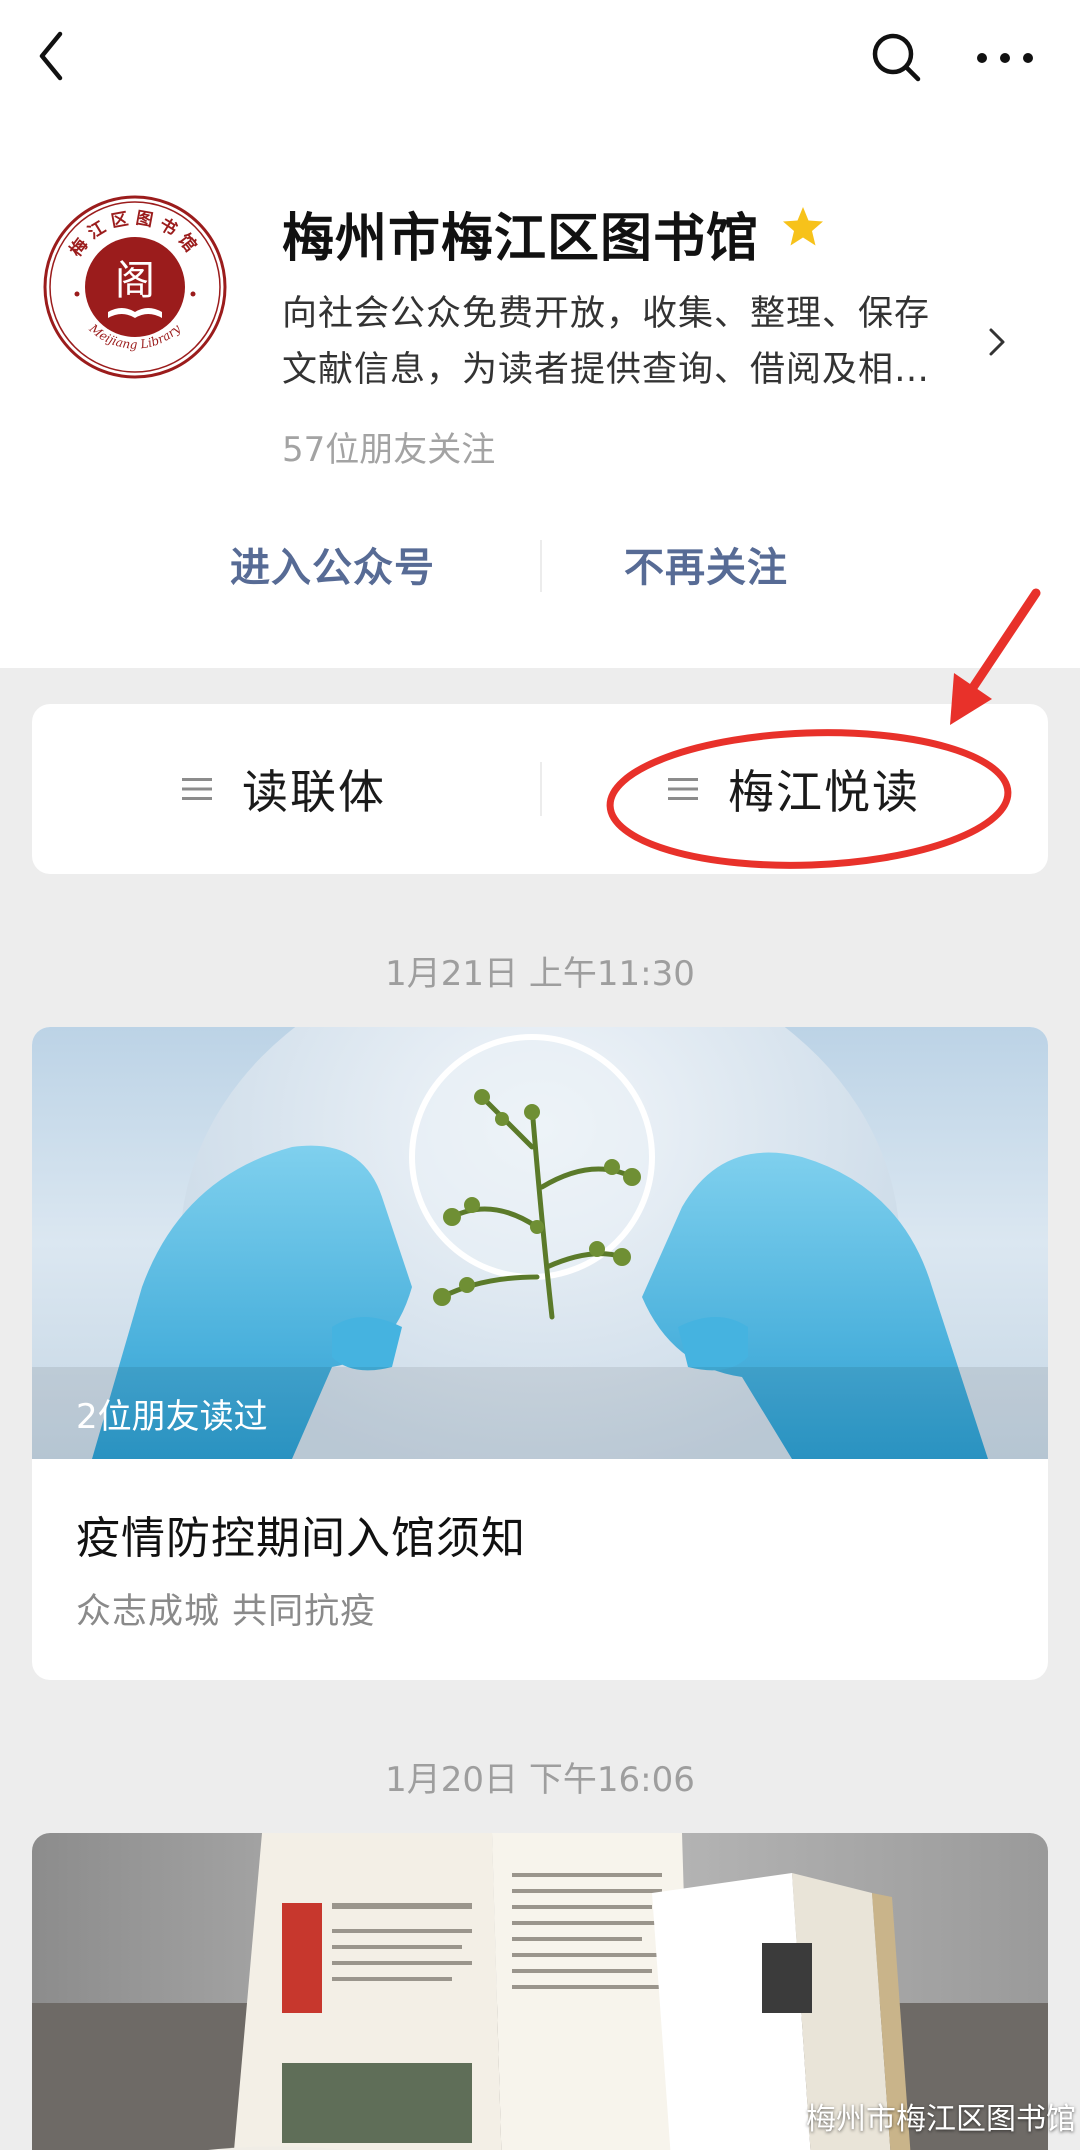 The width and height of the screenshot is (1080, 2150). I want to click on watermark-text: 梅州市梅江区图书馆, so click(941, 2119).